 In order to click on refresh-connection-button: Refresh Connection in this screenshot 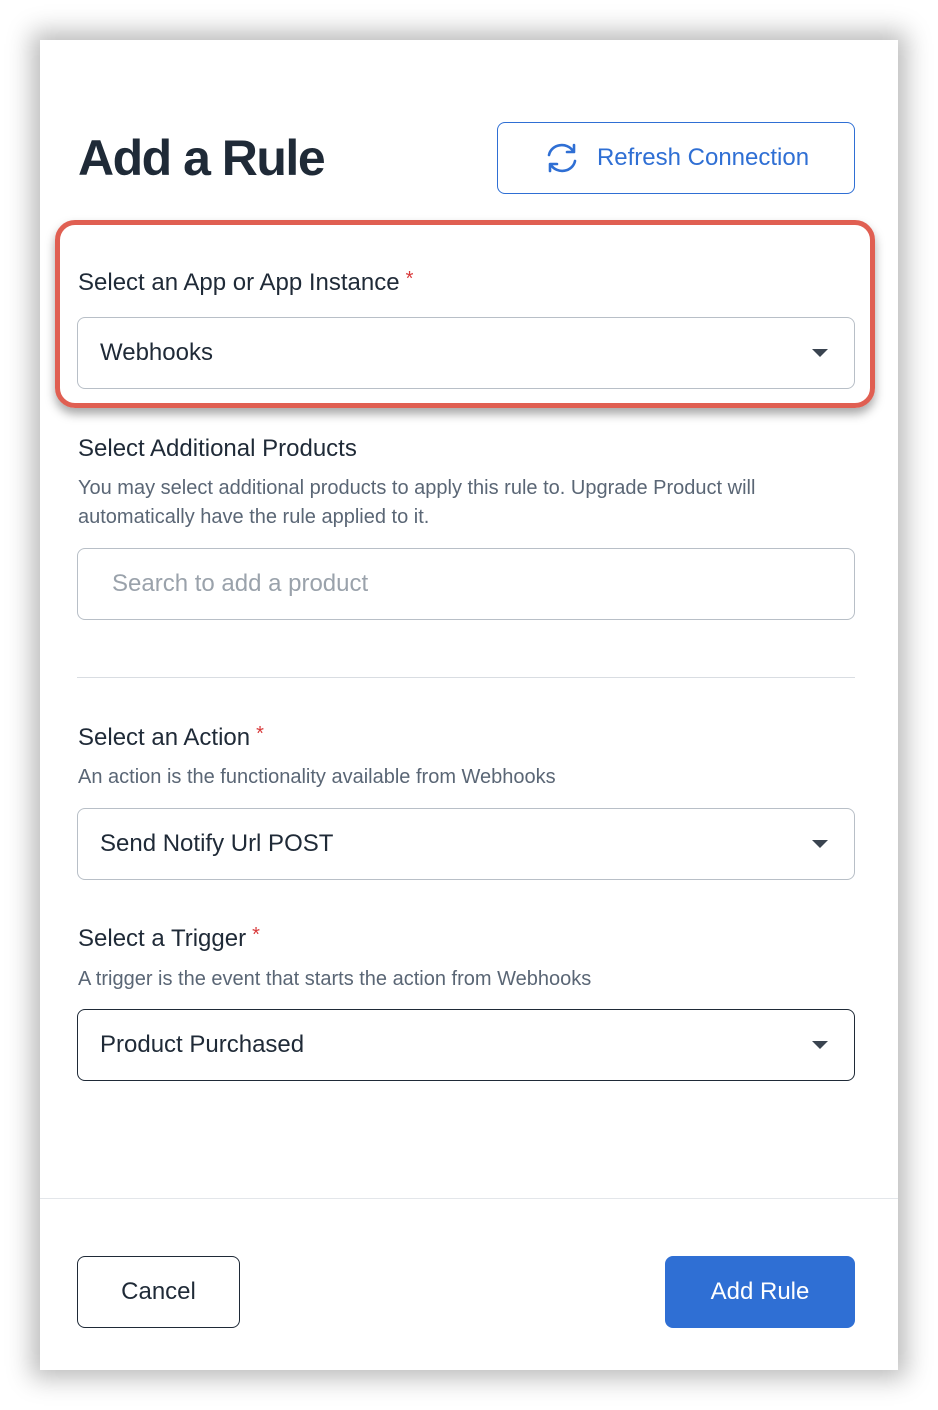, I will do `click(676, 158)`.